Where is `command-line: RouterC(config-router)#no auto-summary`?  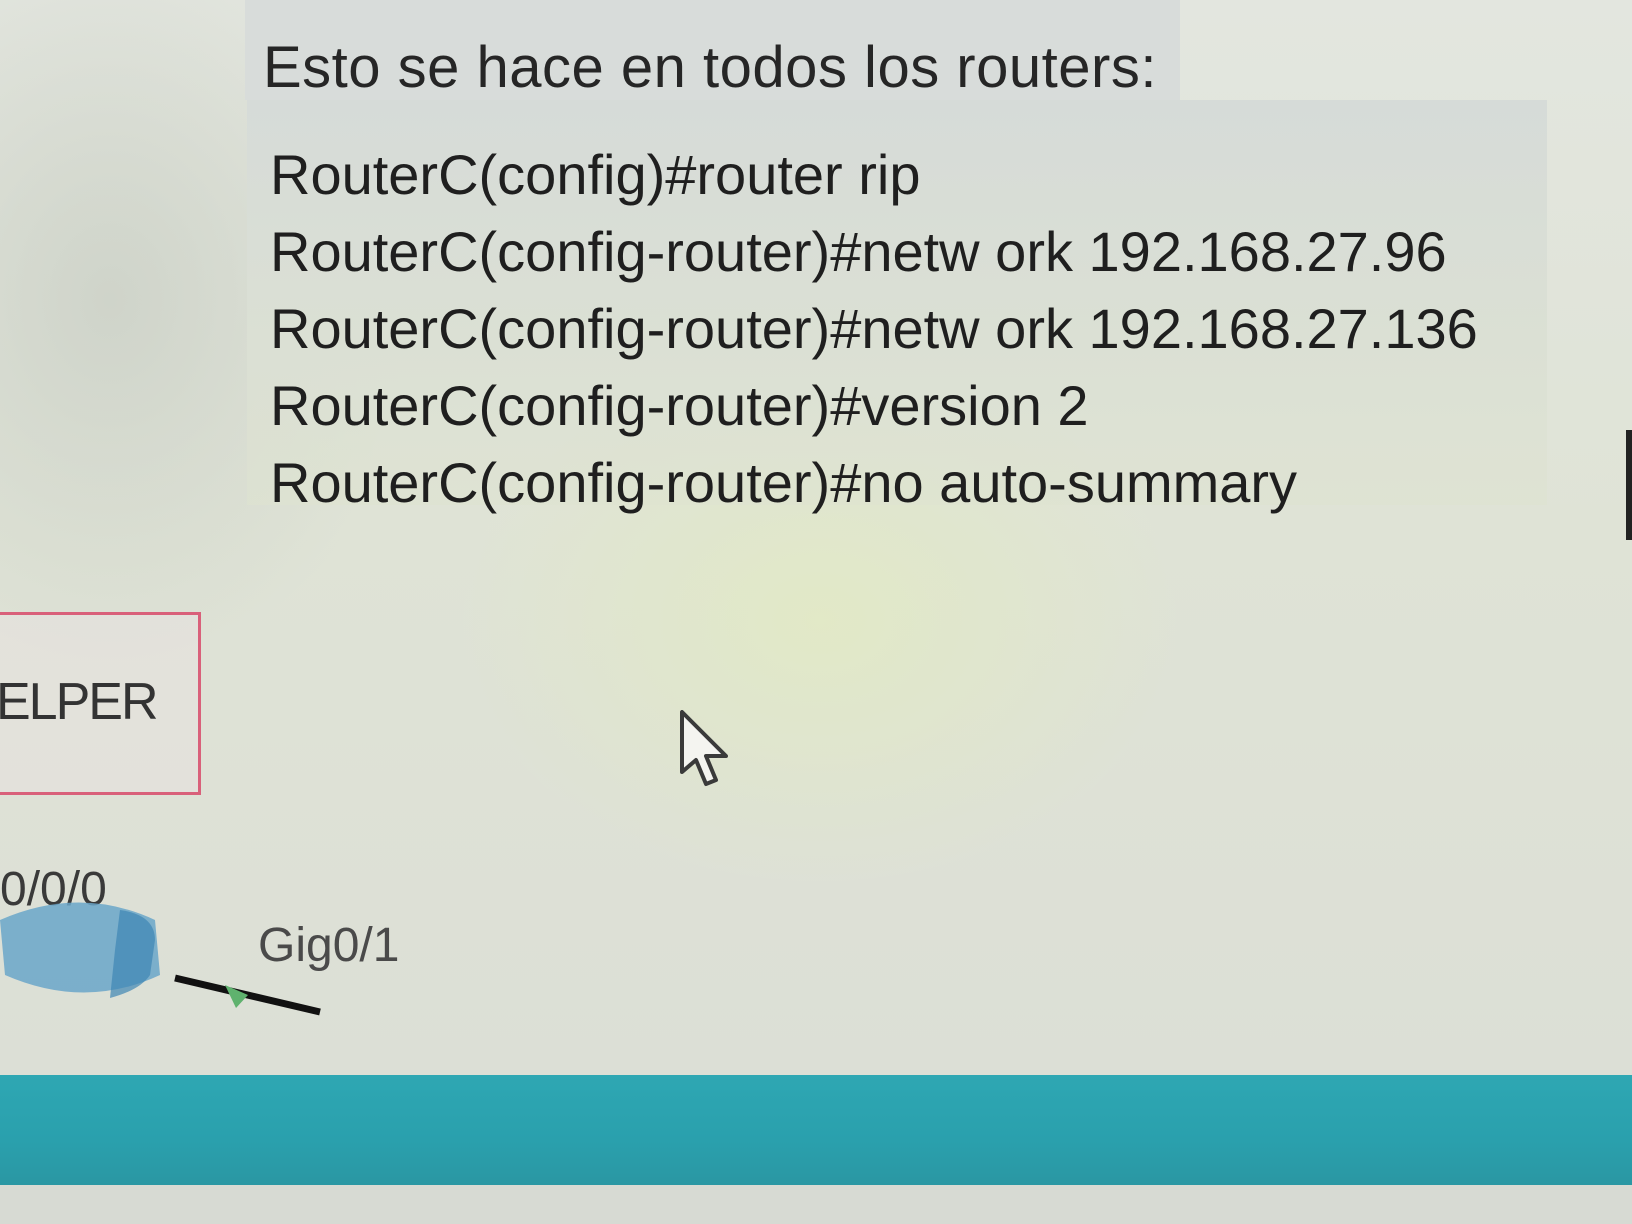
command-line: RouterC(config-router)#no auto-summary is located at coordinates (784, 482).